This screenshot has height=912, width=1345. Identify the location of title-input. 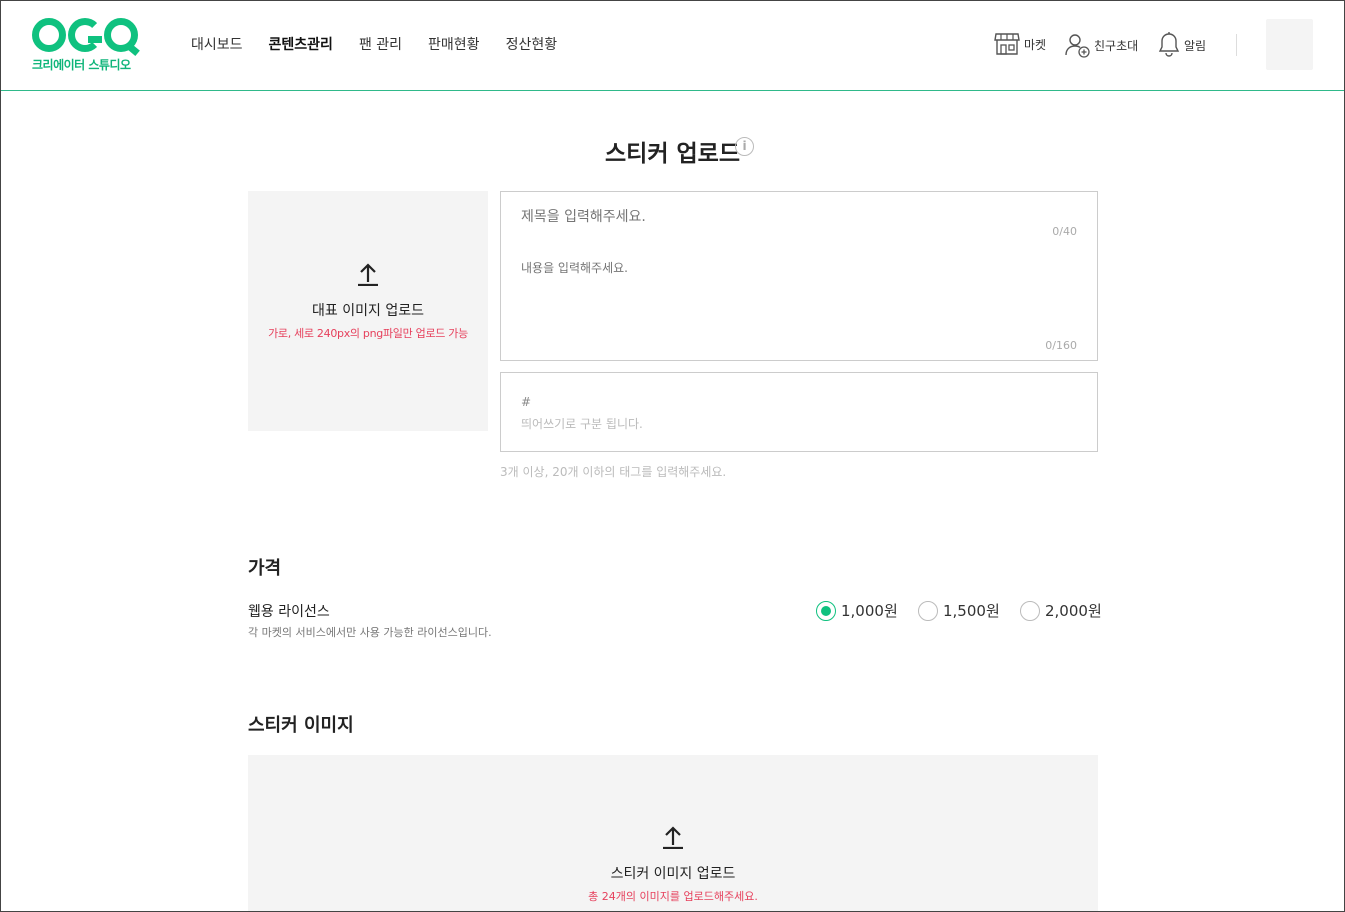
(791, 217).